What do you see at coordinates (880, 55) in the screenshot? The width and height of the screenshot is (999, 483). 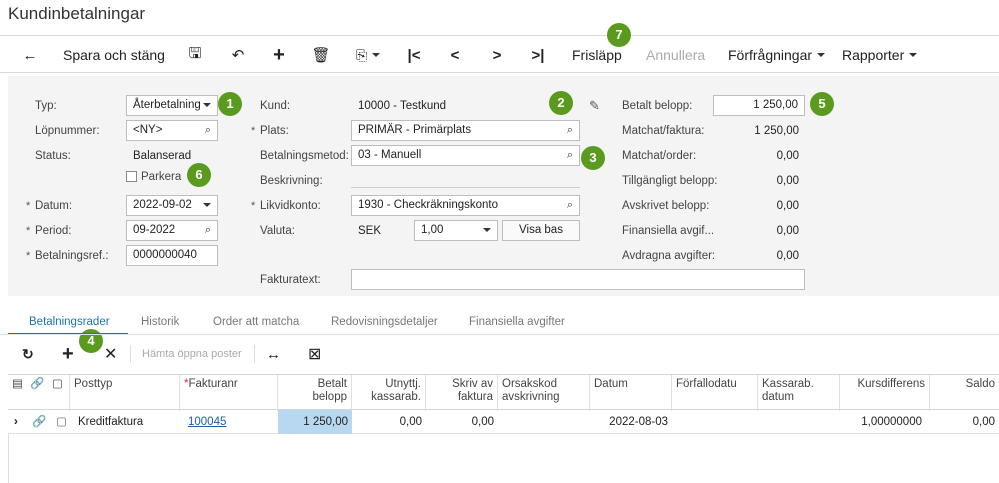 I see `reports-menu: Rapporter` at bounding box center [880, 55].